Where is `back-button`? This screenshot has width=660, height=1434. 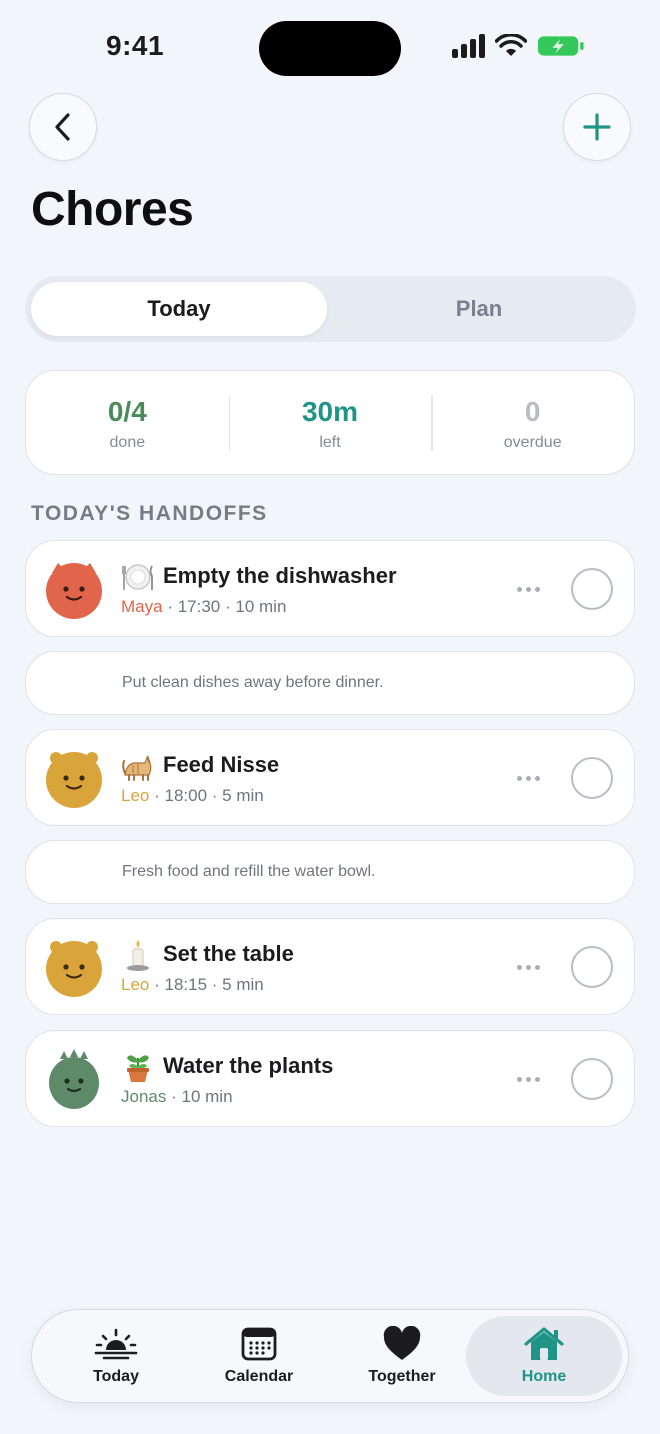 back-button is located at coordinates (63, 127).